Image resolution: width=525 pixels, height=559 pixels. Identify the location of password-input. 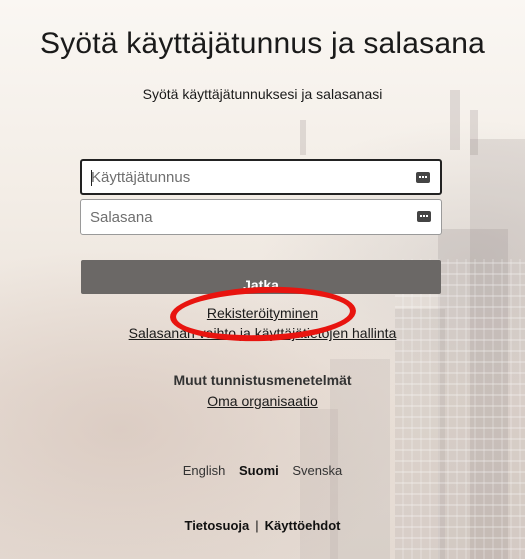
(241, 217).